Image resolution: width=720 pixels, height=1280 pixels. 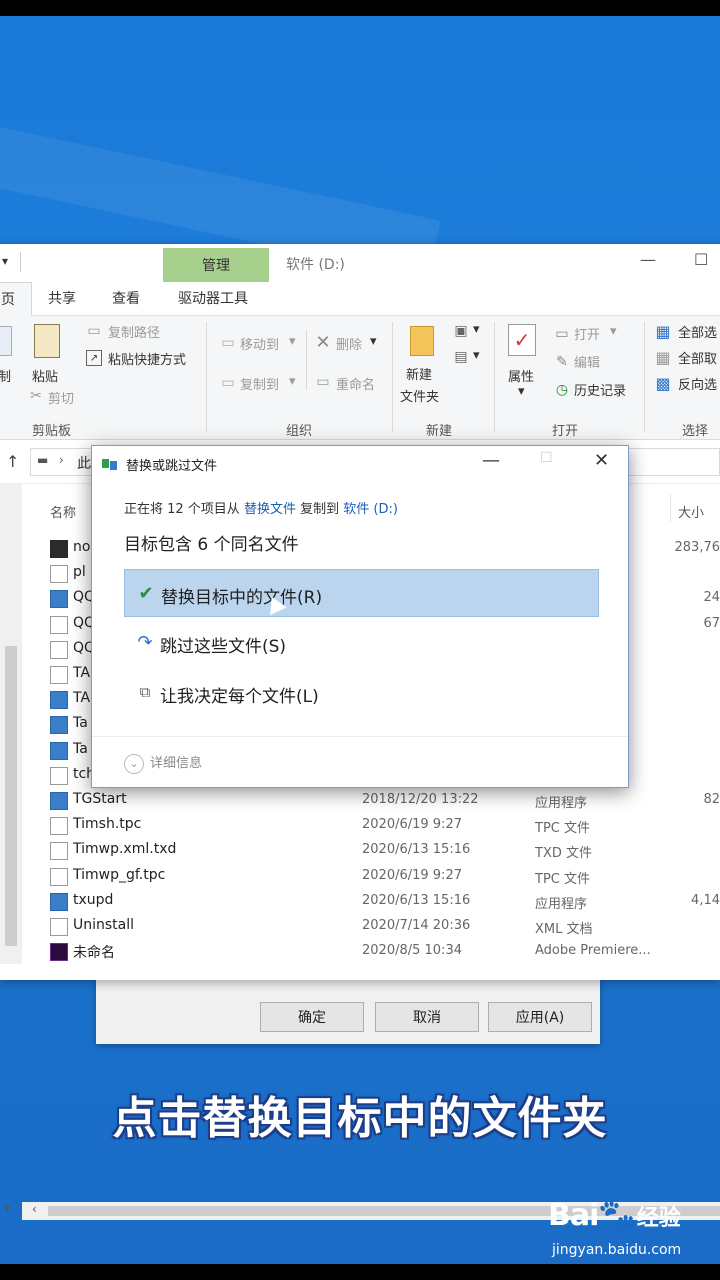 I want to click on file-row: TGStart 2018/12/20 13:22 应用程序 82, so click(x=382, y=801).